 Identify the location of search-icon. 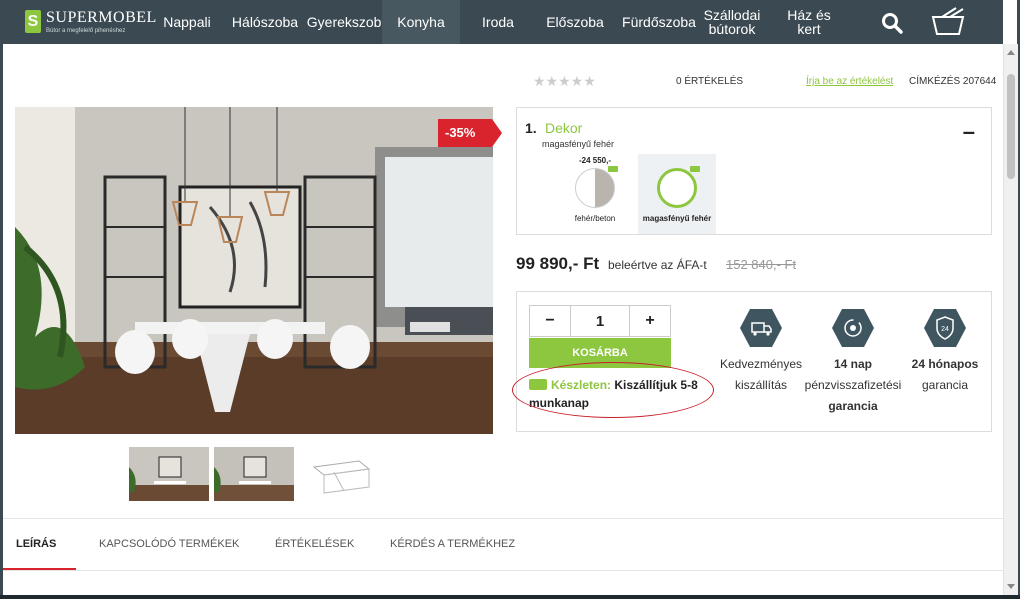
(892, 25).